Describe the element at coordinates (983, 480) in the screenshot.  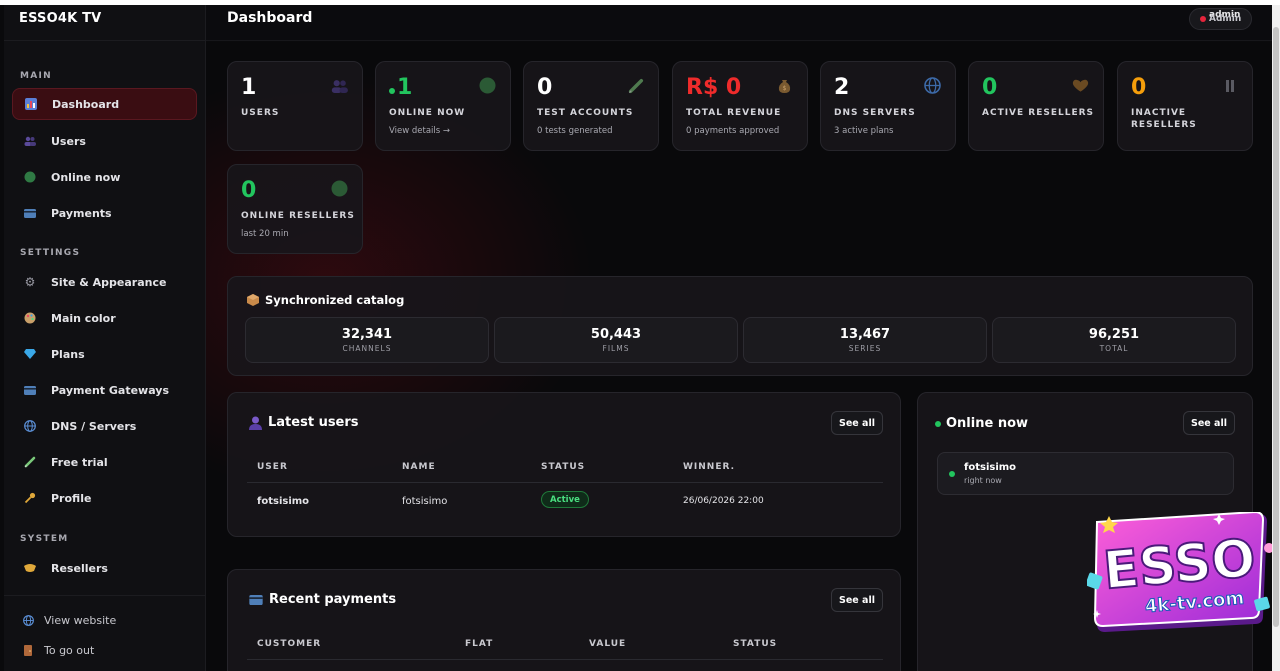
I see `online-user-time: right now` at that location.